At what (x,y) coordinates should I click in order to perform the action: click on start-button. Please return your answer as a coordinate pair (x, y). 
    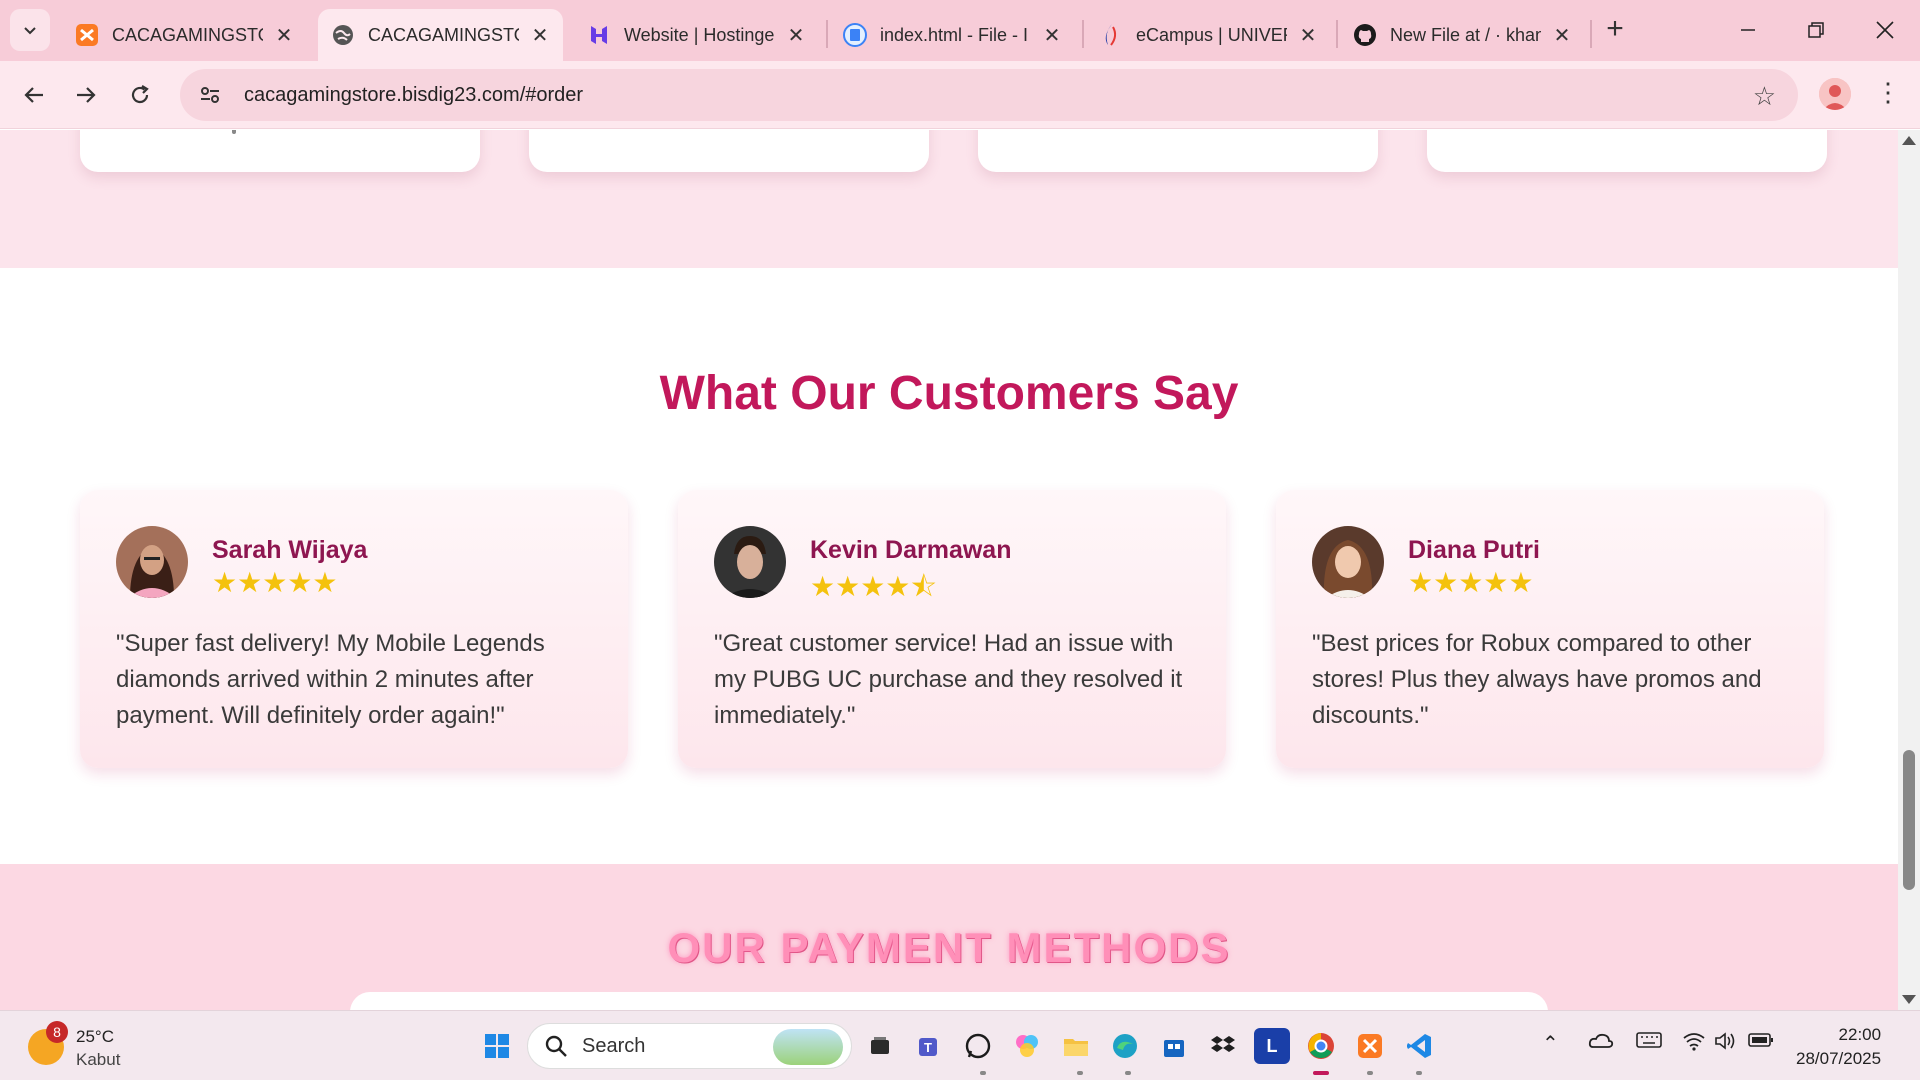
    Looking at the image, I should click on (497, 1046).